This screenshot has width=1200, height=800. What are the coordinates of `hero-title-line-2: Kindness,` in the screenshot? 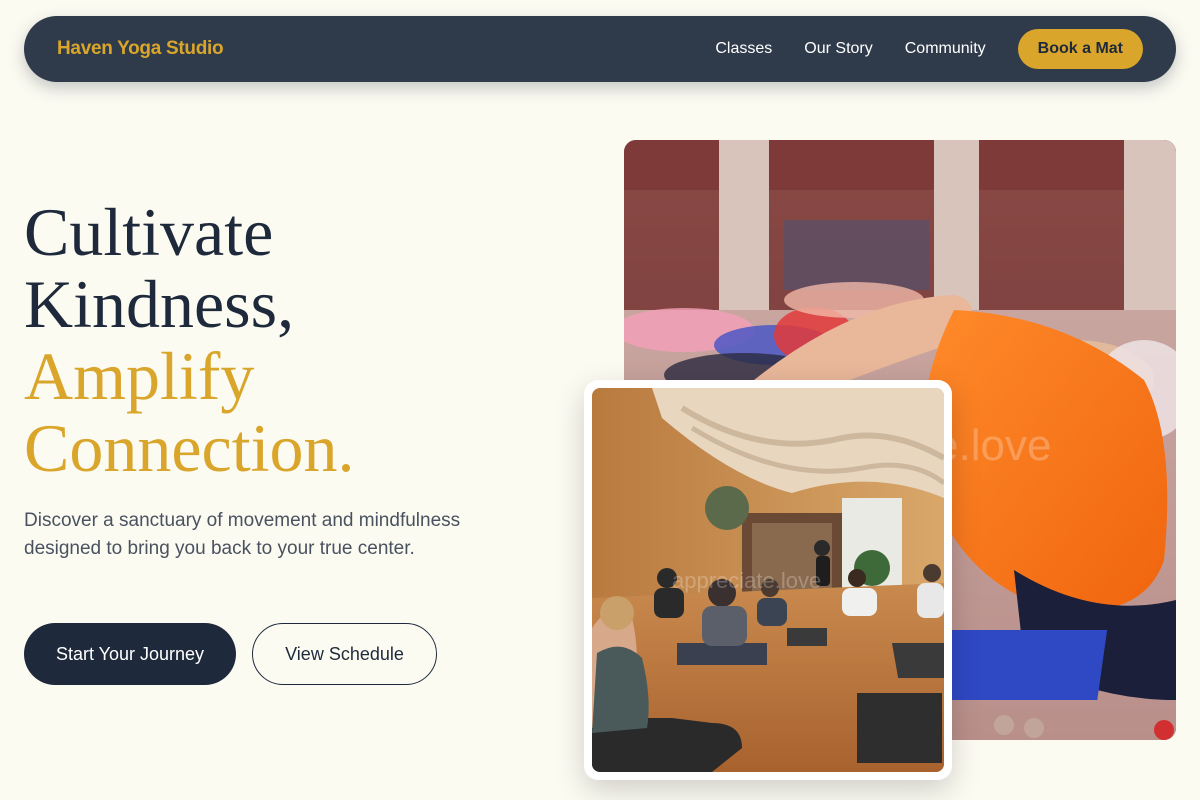 It's located at (159, 304).